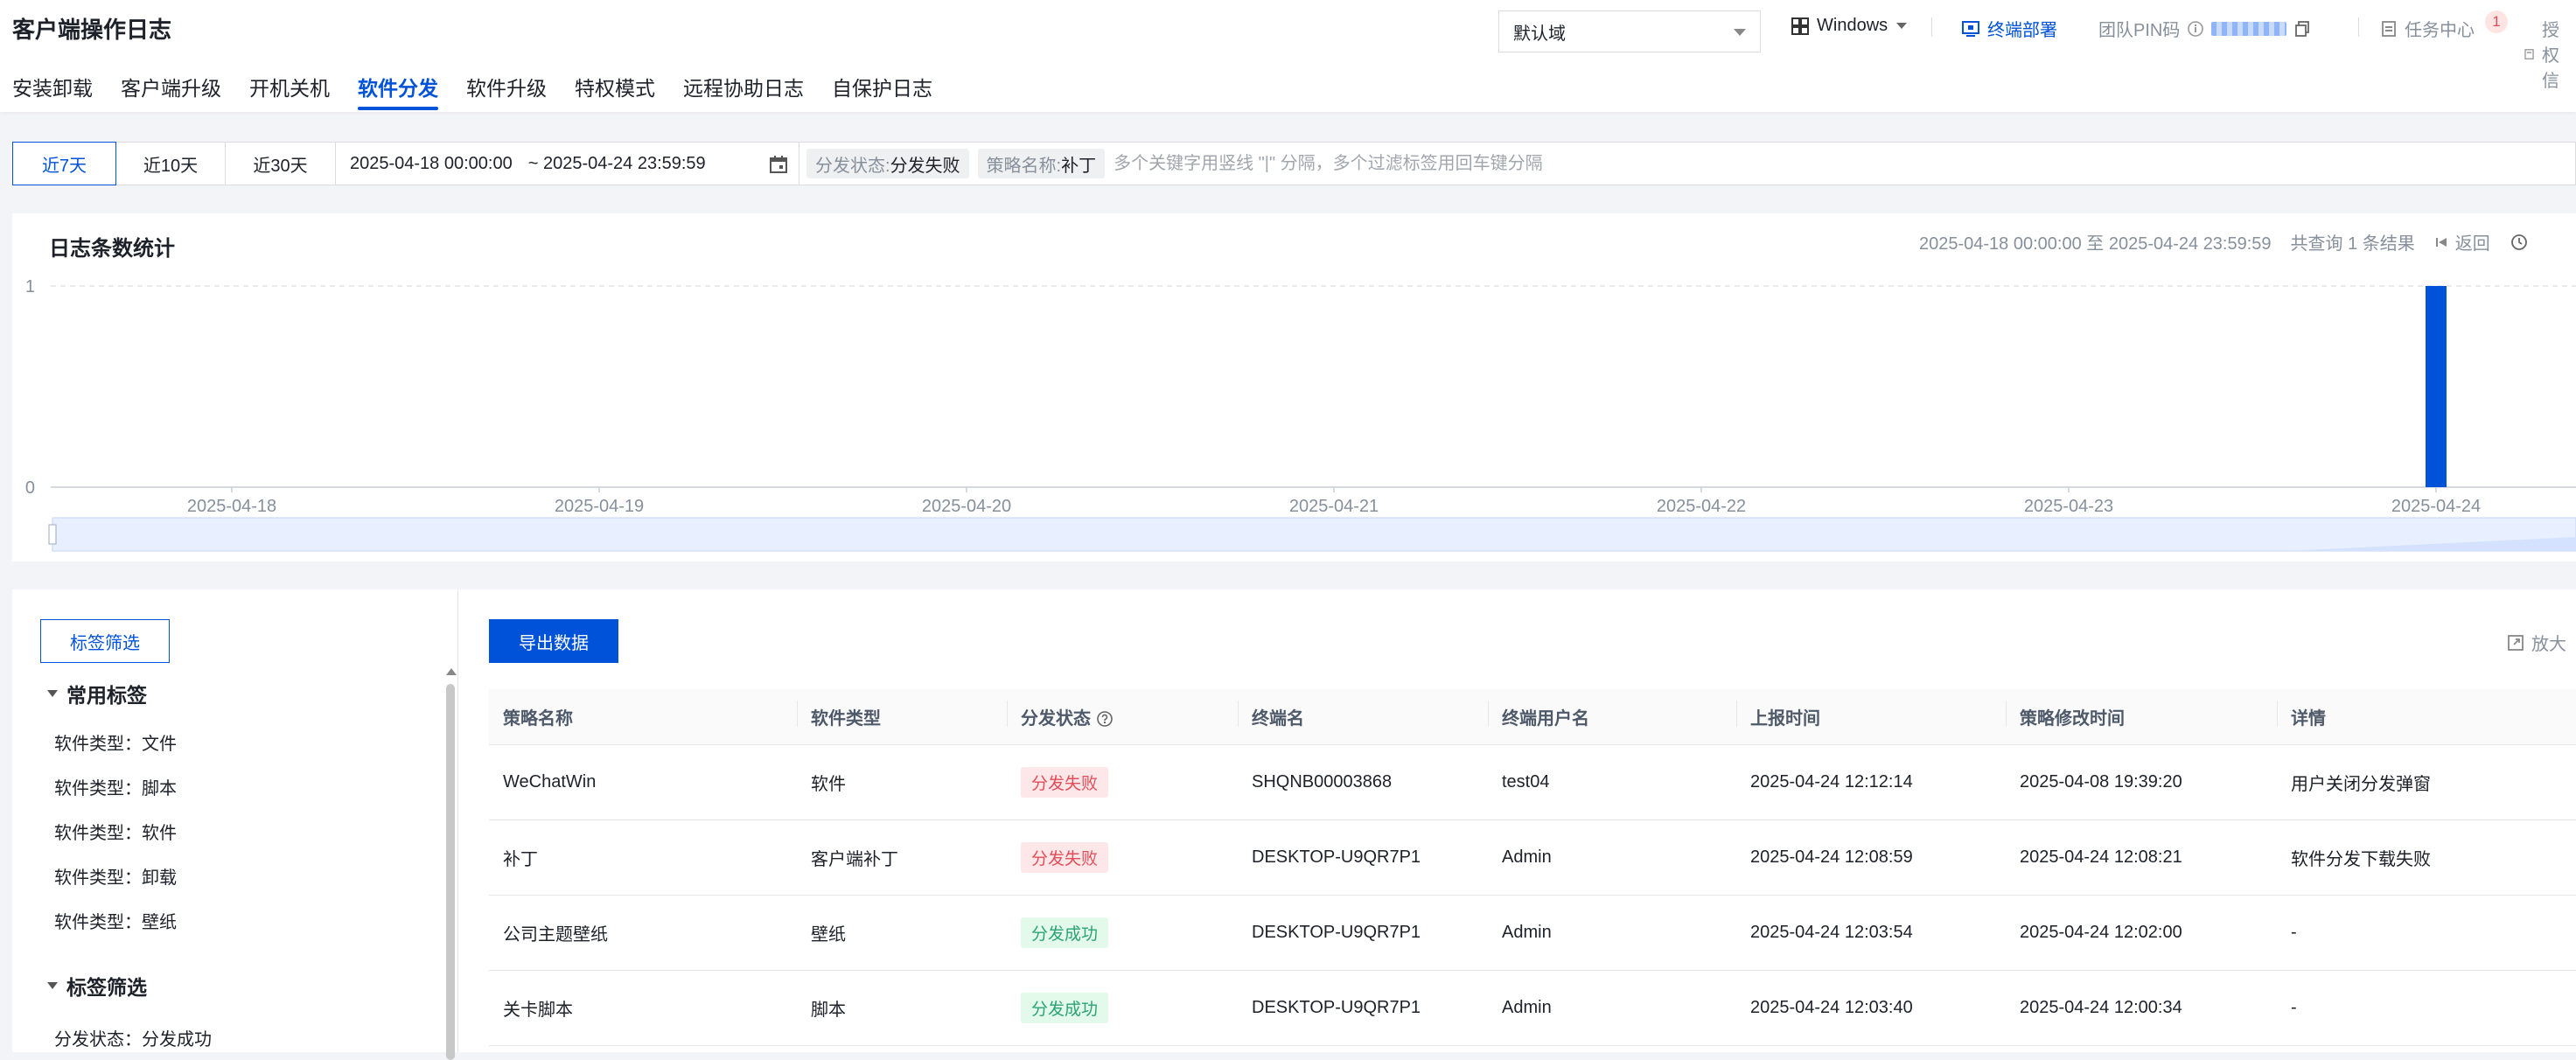 The width and height of the screenshot is (2576, 1060). Describe the element at coordinates (555, 935) in the screenshot. I see `cell-policy: 公司主题壁纸` at that location.